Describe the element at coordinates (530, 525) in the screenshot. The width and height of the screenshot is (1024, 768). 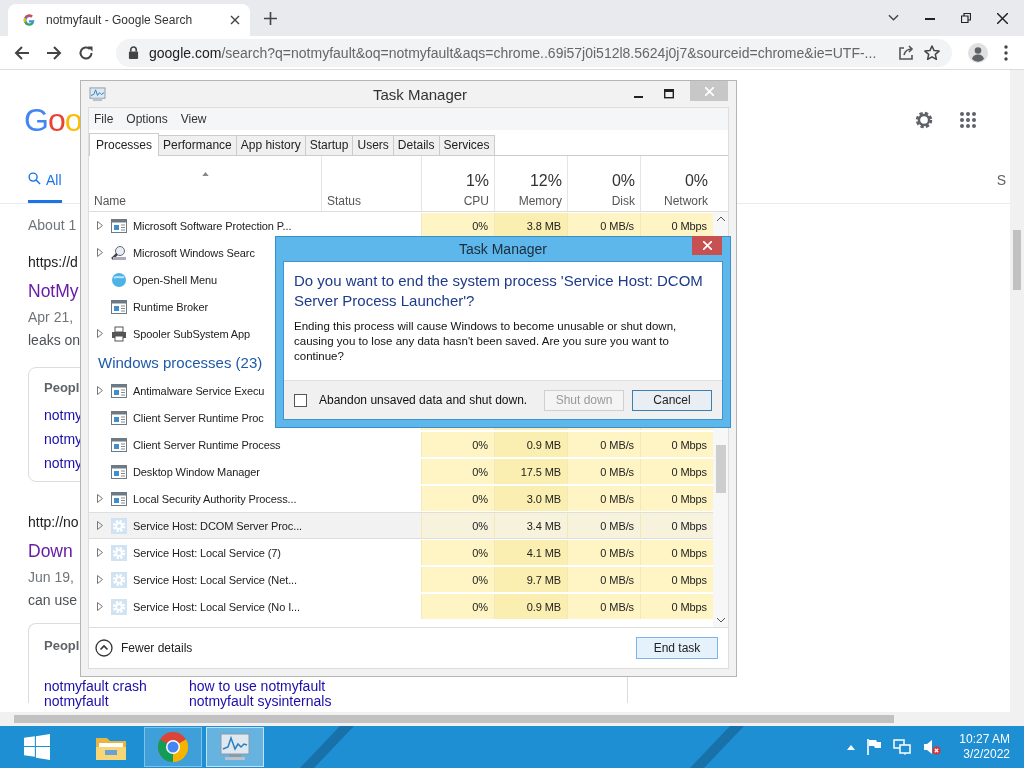
I see `table-cell: 3.4 MB` at that location.